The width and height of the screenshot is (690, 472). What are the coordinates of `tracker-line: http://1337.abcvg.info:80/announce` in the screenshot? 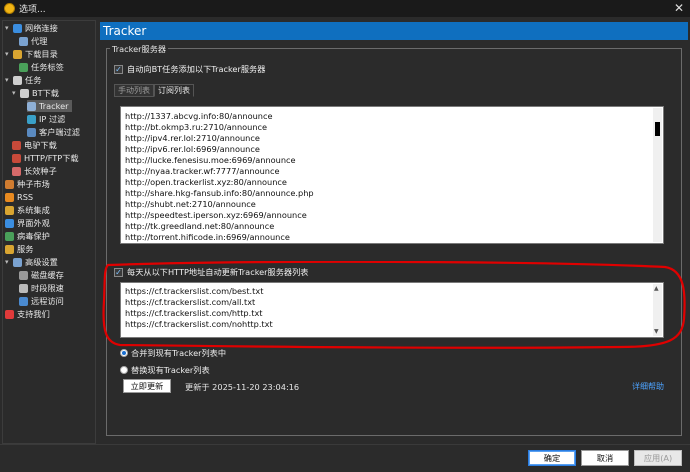 It's located at (199, 116).